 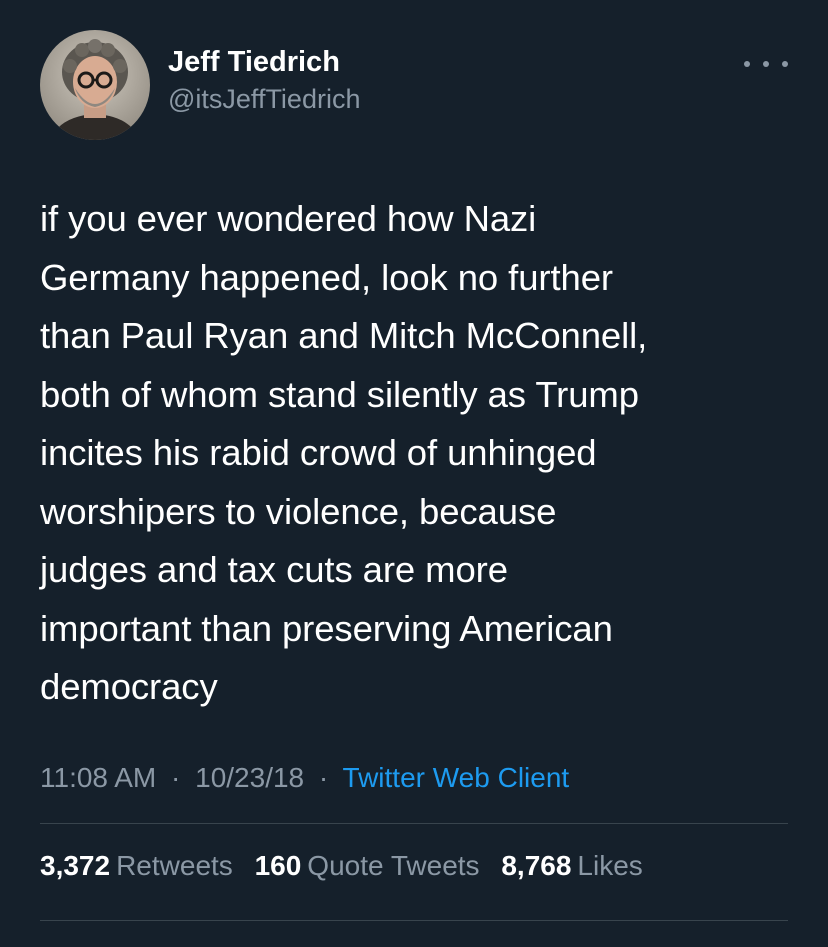 I want to click on more-horizontal-icon, so click(x=766, y=64).